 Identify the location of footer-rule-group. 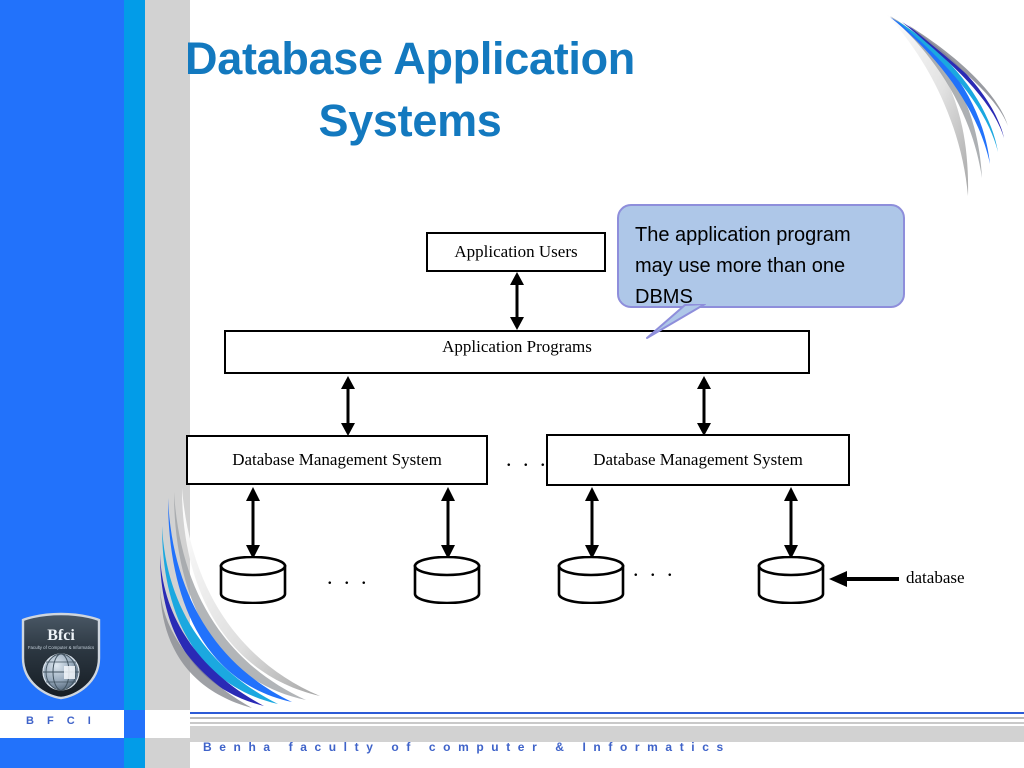
(607, 719).